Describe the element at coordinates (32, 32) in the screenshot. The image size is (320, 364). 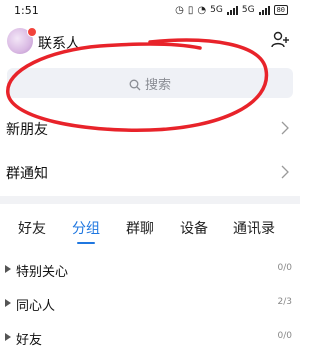
I see `online-status-dot` at that location.